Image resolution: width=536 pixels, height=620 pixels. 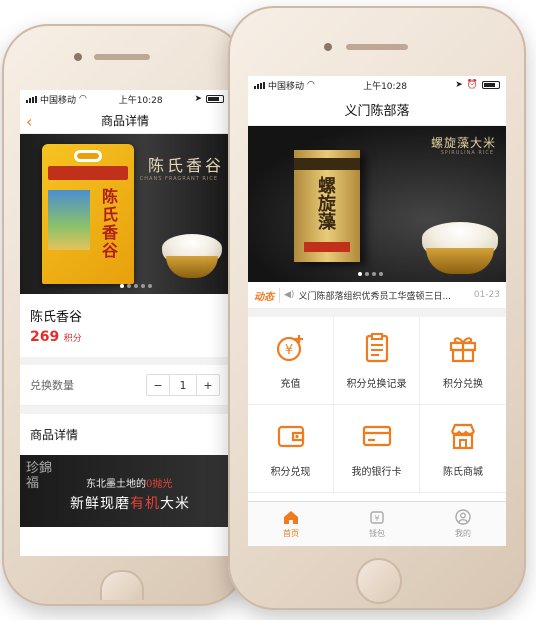 What do you see at coordinates (125, 491) in the screenshot?
I see `details-banner: 珍錦福 东北墨土地的0抛光 新鲜现磨有机大米` at bounding box center [125, 491].